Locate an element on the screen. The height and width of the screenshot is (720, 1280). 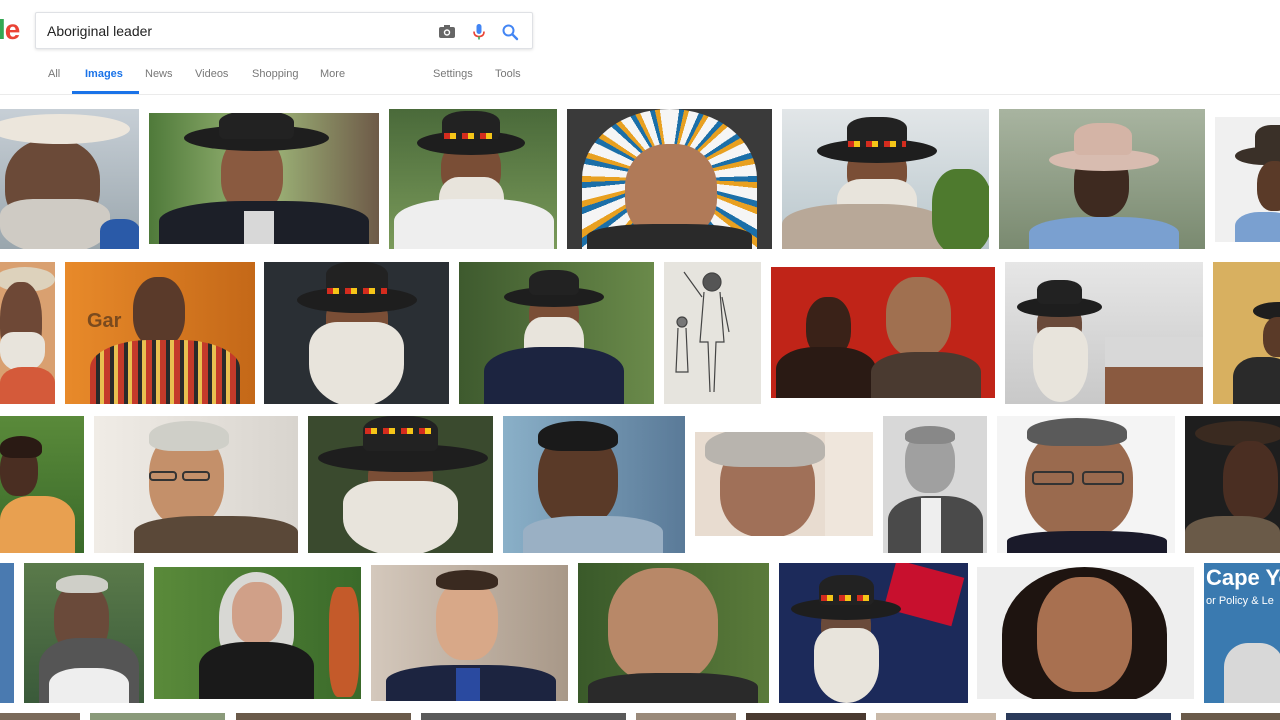
sign-subtext: or Policy & Le is located at coordinates (1240, 601).